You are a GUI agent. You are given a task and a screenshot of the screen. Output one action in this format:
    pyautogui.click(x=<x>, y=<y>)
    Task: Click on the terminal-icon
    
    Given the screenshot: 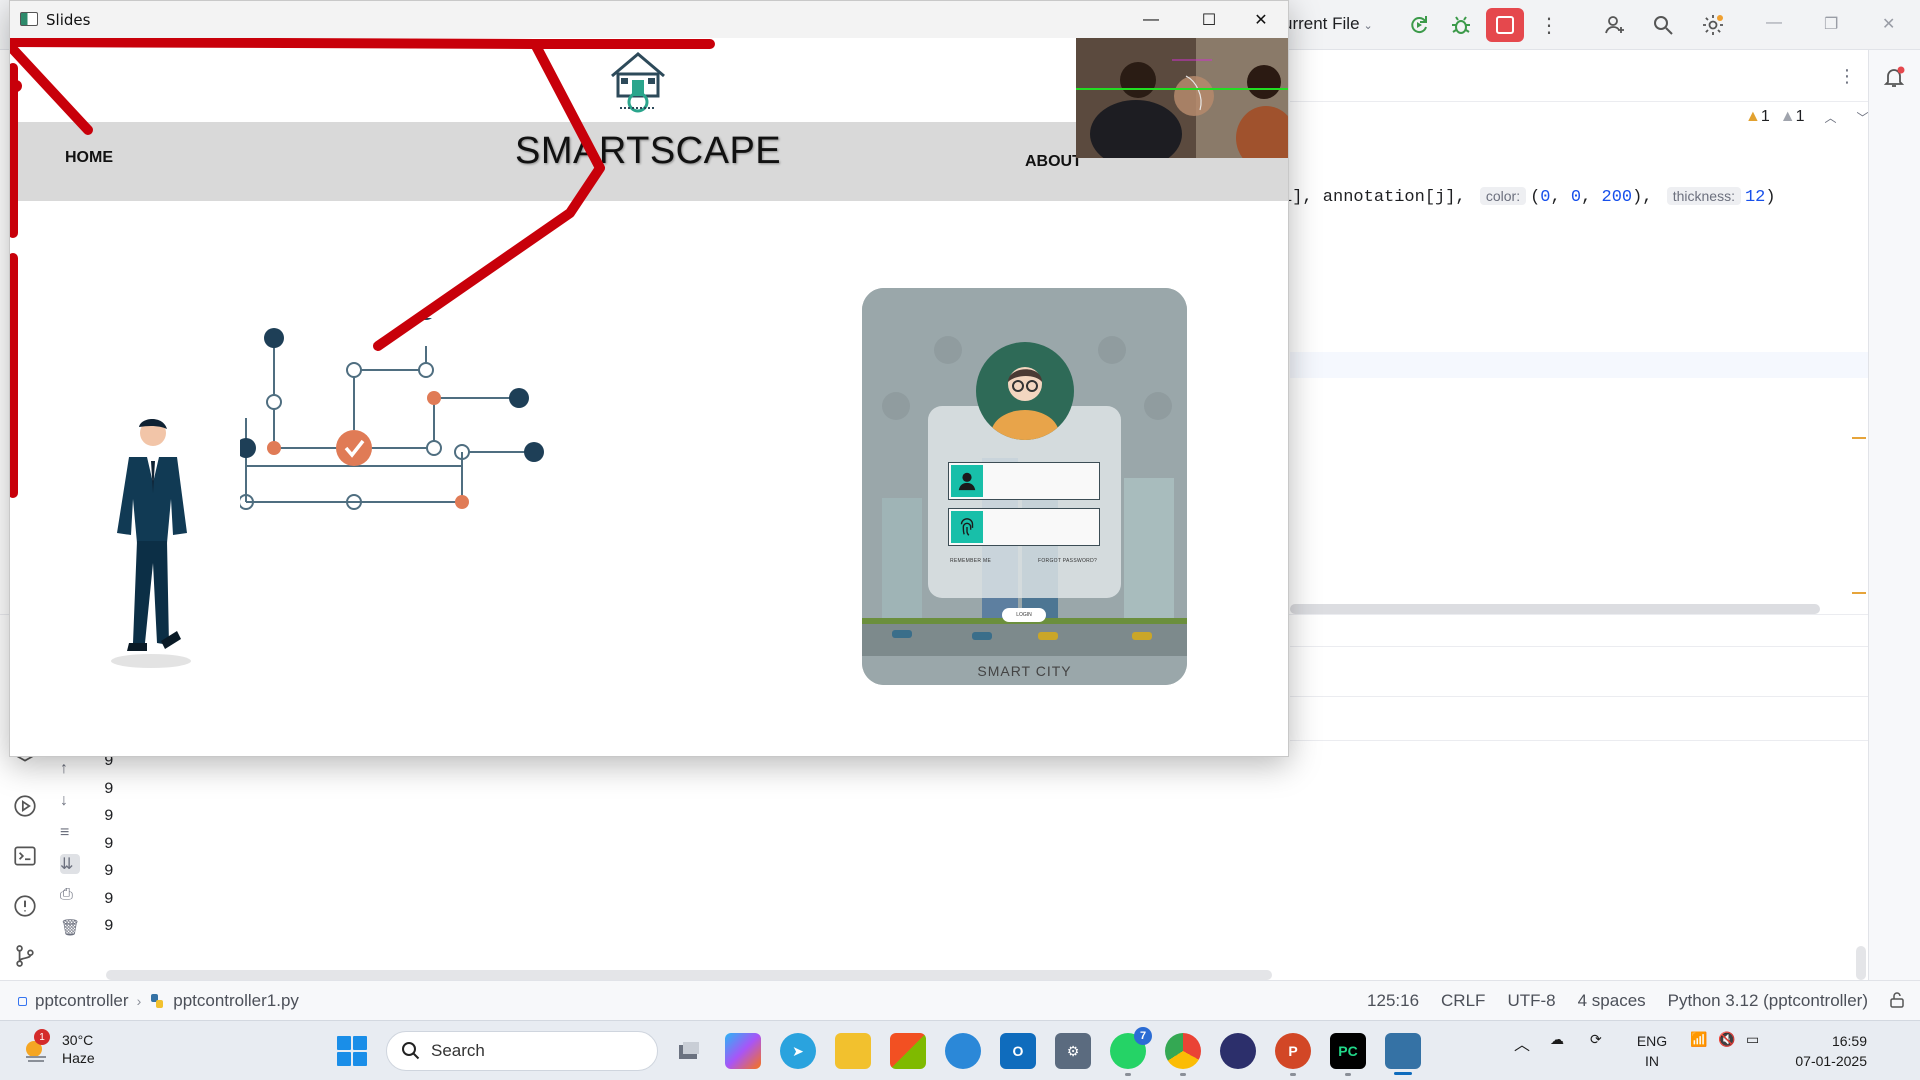 What is the action you would take?
    pyautogui.click(x=25, y=856)
    